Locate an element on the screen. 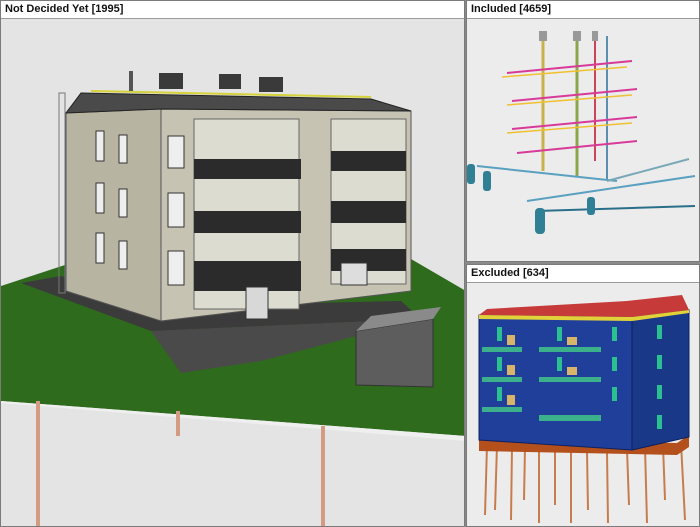 Image resolution: width=700 pixels, height=527 pixels. excluded-view-title: Excluded [634] is located at coordinates (583, 274).